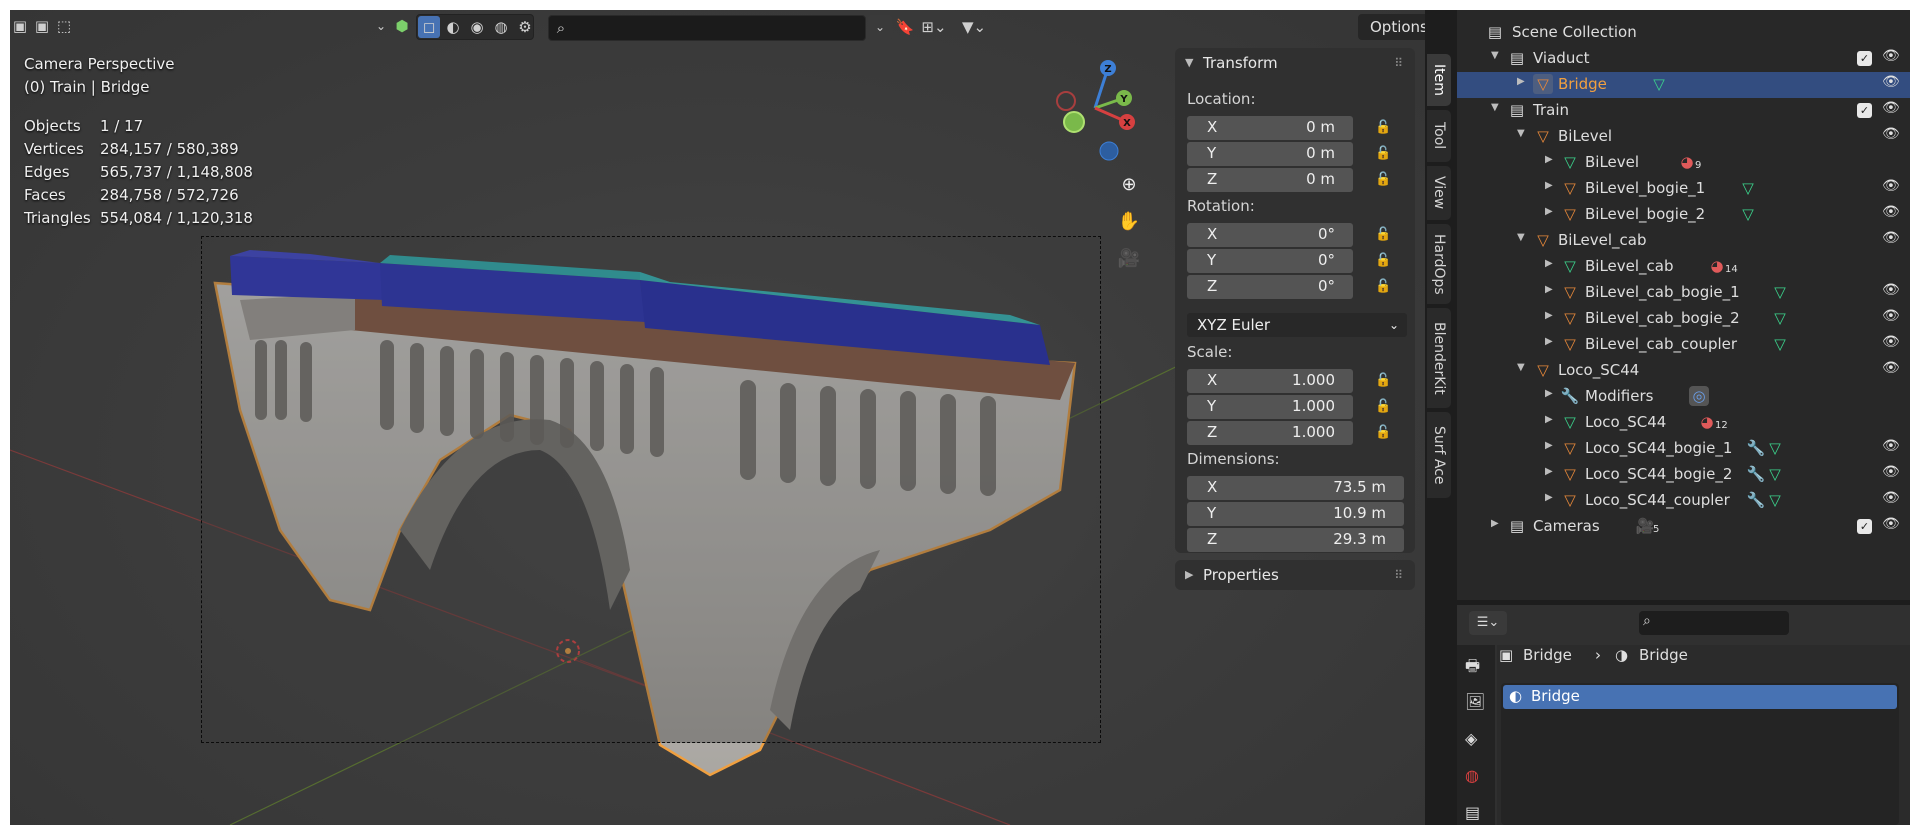 This screenshot has height=835, width=1920. Describe the element at coordinates (64, 26) in the screenshot. I see `select-subtract-icon: ⬚` at that location.